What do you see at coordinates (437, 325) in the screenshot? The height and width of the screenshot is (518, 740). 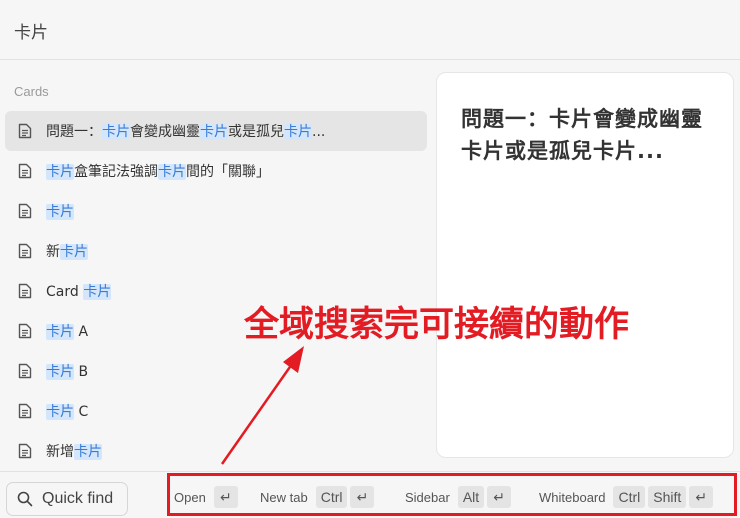 I see `annotation-text: 全域搜索完可接續的動作` at bounding box center [437, 325].